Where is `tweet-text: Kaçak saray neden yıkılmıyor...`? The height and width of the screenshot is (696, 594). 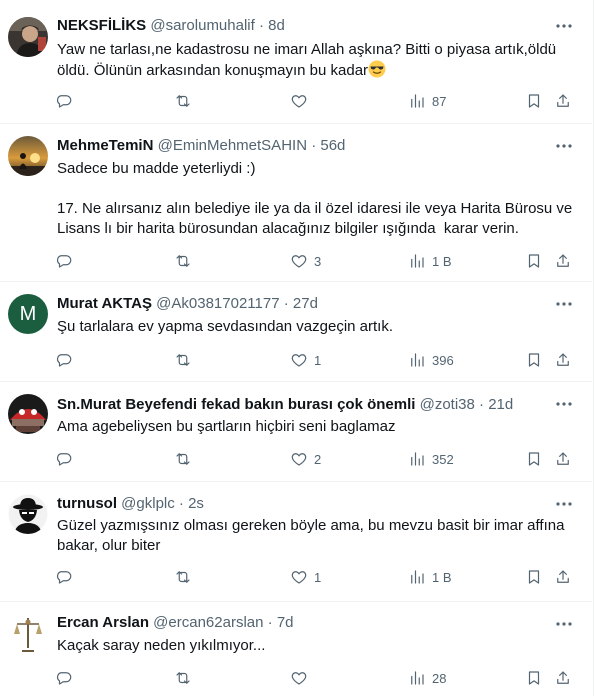 tweet-text: Kaçak saray neden yıkılmıyor... is located at coordinates (161, 645).